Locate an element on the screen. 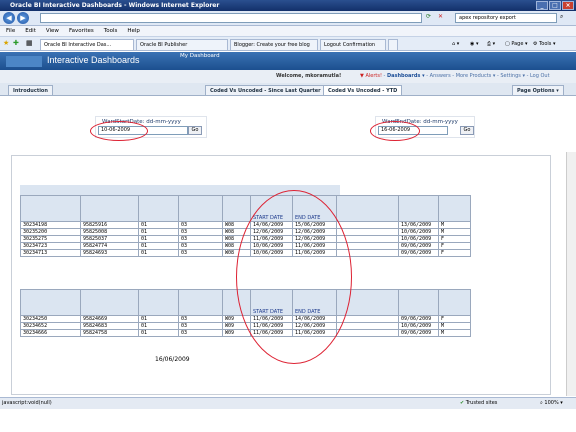 This screenshot has height=432, width=576. home-icon: ⌂ ▾ is located at coordinates (455, 44).